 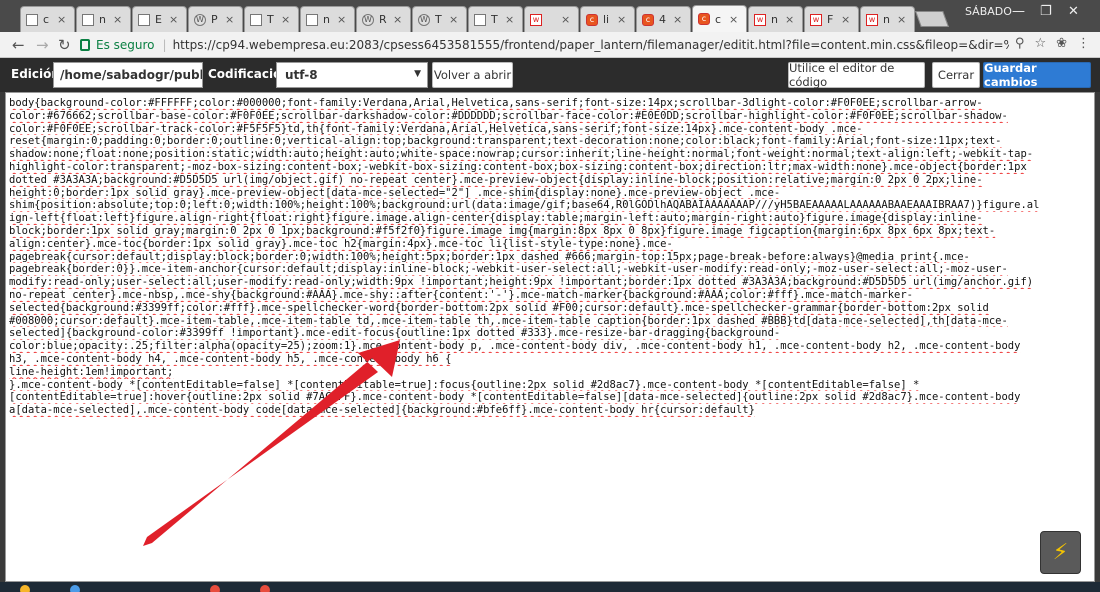 What do you see at coordinates (18, 45) in the screenshot?
I see `back-arrow-icon: ←` at bounding box center [18, 45].